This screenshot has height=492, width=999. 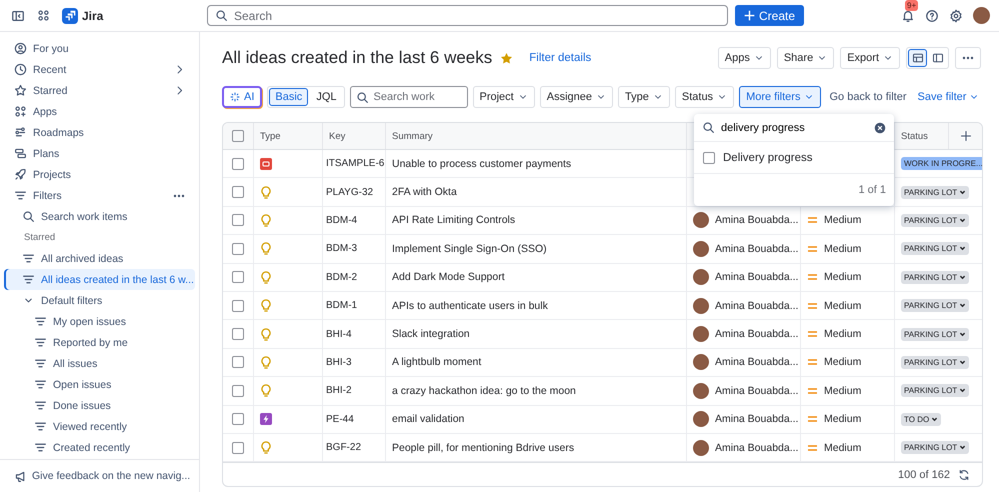 What do you see at coordinates (744, 58) in the screenshot?
I see `dropdown-button: Apps` at bounding box center [744, 58].